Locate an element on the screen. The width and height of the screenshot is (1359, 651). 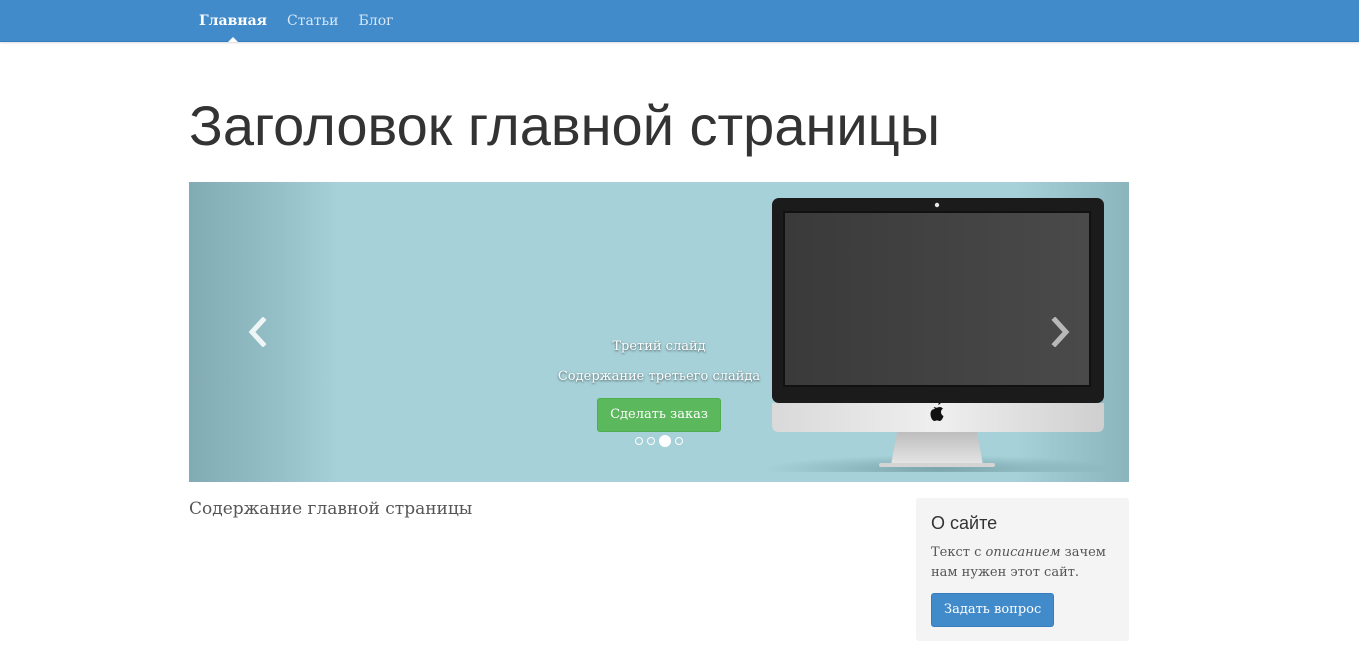
carousel-indicators is located at coordinates (659, 441).